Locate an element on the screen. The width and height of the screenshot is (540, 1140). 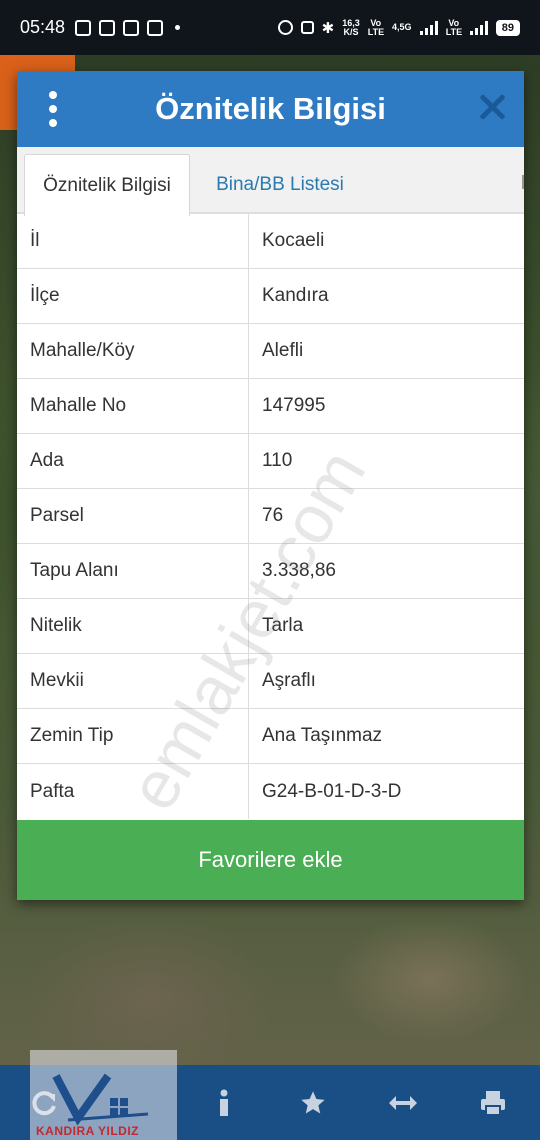
dialog-title: Öznitelik Bilgisi is located at coordinates (270, 108).